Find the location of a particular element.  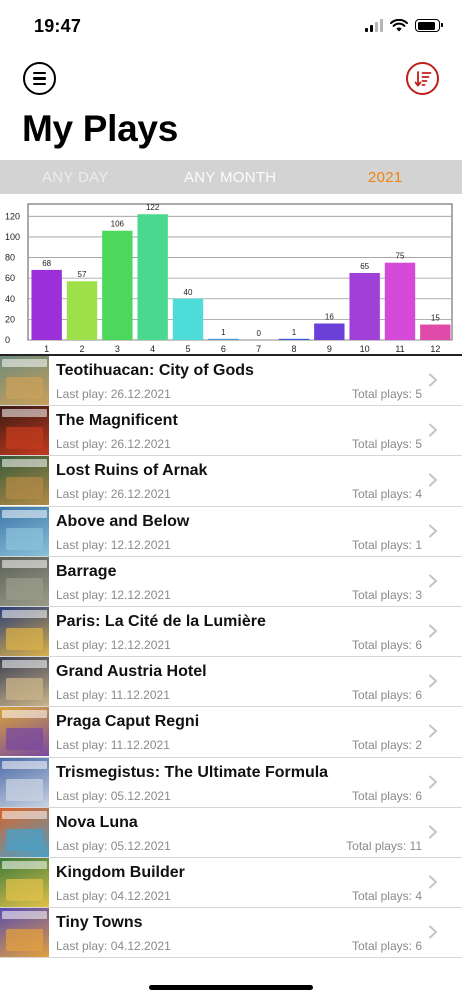

game-title: The Magnificent is located at coordinates (117, 421).